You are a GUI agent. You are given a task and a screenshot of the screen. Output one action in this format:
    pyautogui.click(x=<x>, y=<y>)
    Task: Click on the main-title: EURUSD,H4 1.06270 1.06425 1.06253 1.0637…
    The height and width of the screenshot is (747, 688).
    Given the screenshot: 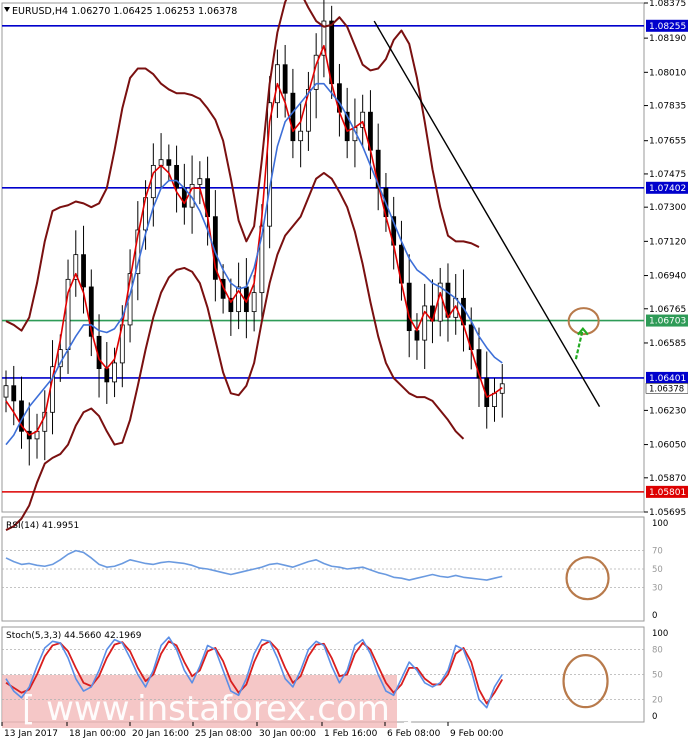 What is the action you would take?
    pyautogui.click(x=124, y=11)
    